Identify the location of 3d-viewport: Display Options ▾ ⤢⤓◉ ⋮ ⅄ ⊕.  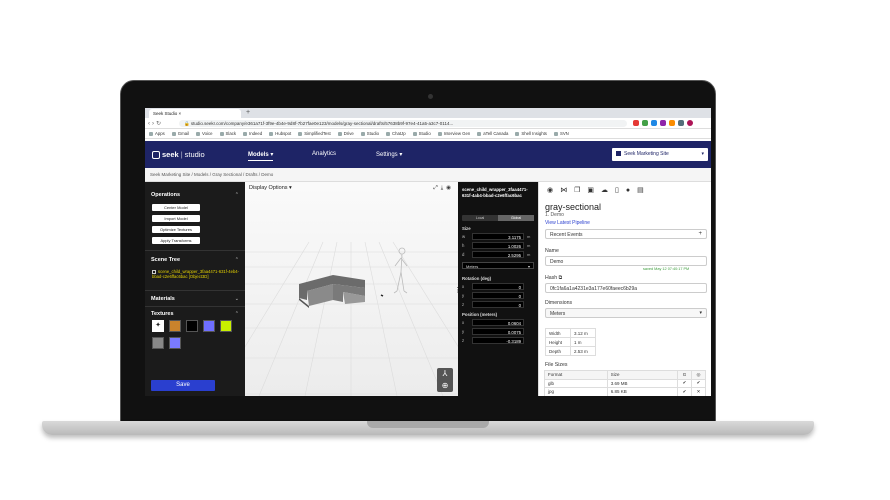
(351, 289).